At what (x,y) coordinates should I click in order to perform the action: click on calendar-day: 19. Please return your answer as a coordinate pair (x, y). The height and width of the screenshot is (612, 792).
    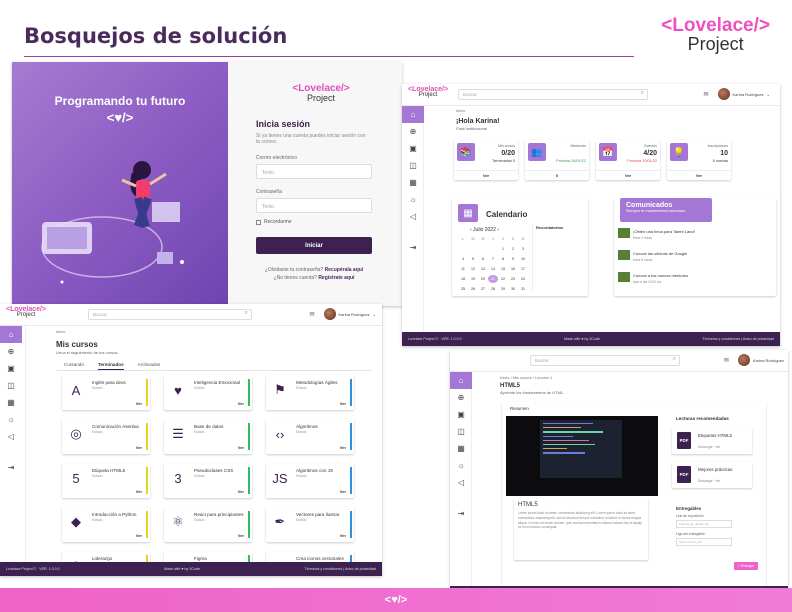
    Looking at the image, I should click on (473, 279).